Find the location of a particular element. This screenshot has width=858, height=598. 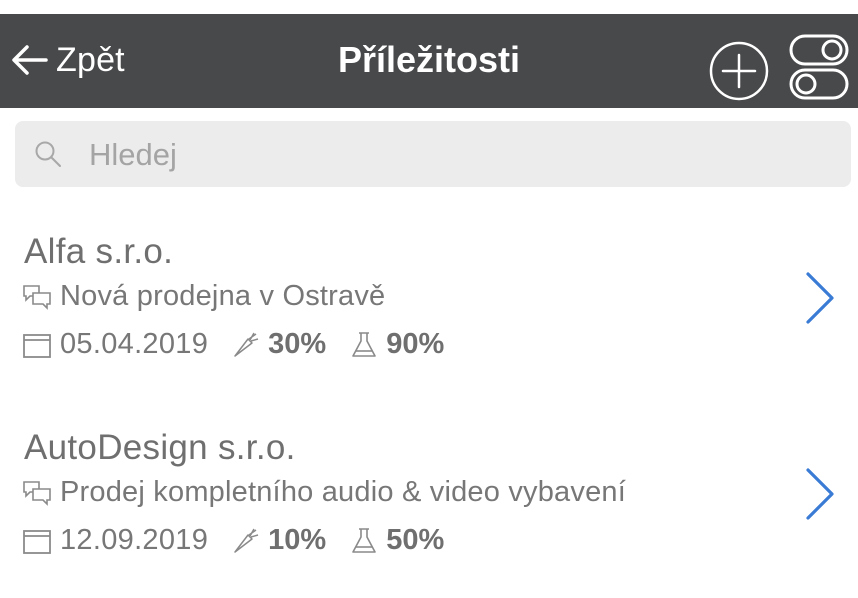

description-row: Nová prodejna v Ostravě is located at coordinates (203, 296).